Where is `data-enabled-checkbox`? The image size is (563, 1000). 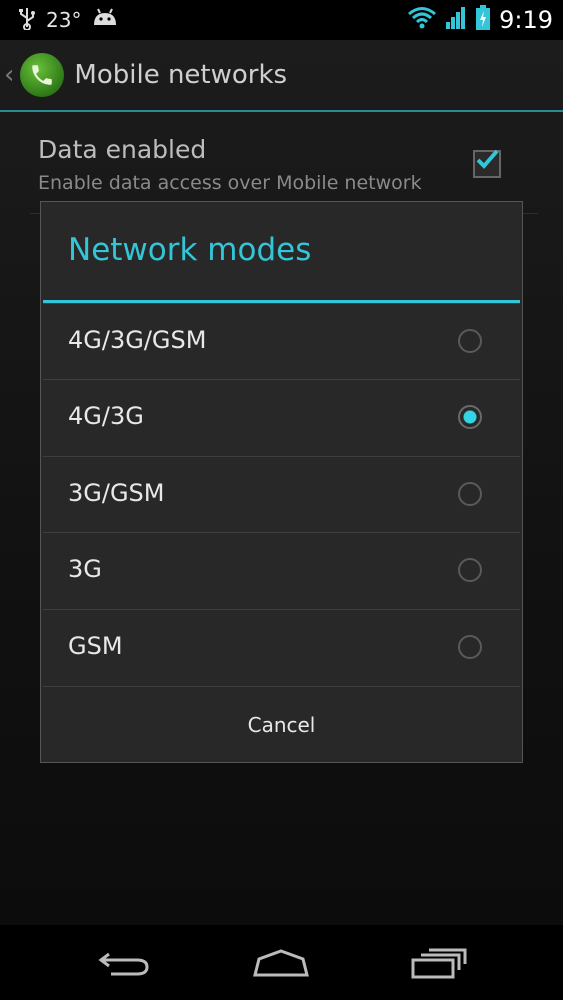 data-enabled-checkbox is located at coordinates (487, 163).